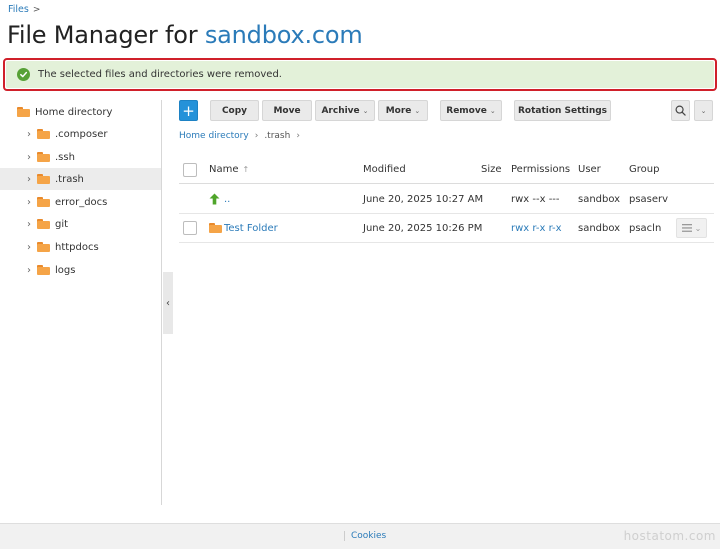 This screenshot has width=720, height=549. Describe the element at coordinates (589, 169) in the screenshot. I see `column-header-user: User` at that location.